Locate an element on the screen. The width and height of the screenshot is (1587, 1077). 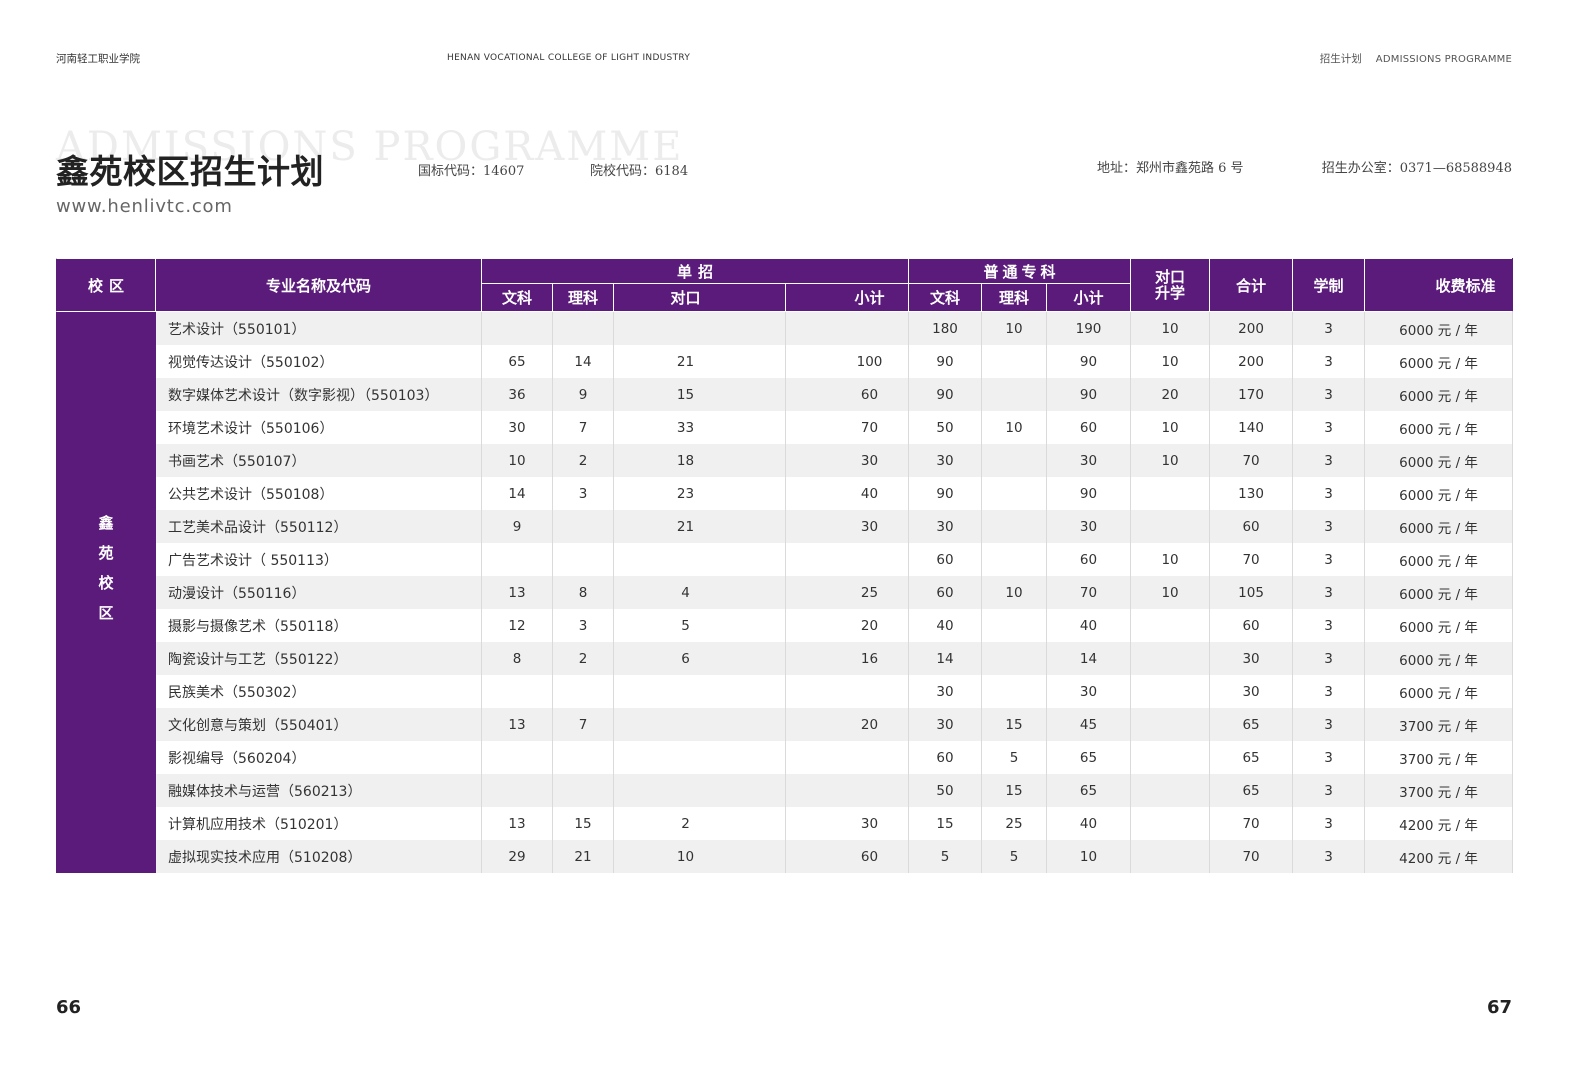
single-arts-cell: 14 is located at coordinates (517, 493).